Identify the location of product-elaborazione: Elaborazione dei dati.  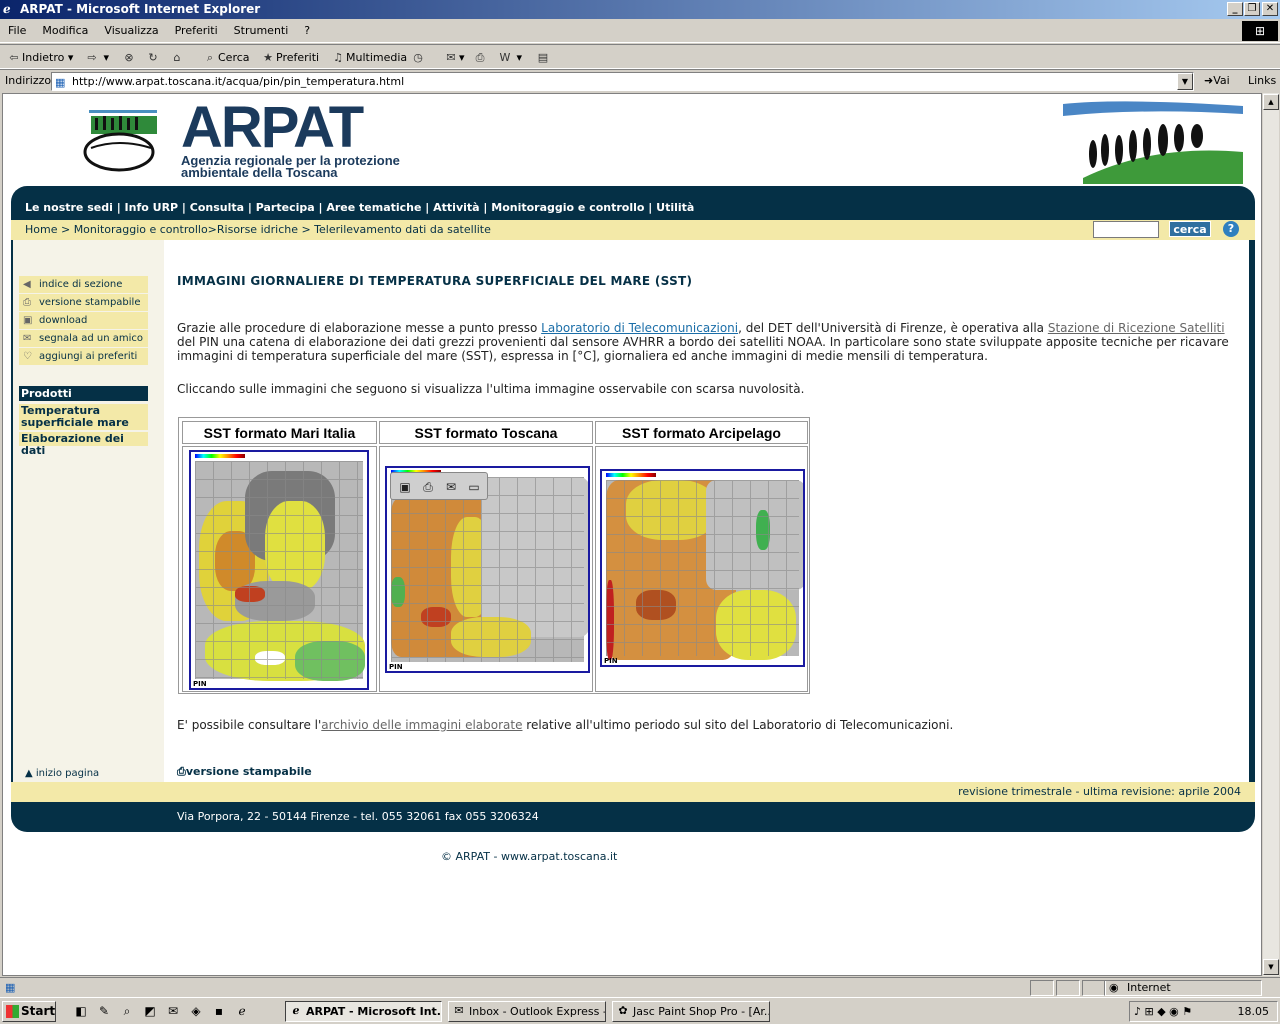
(83, 444).